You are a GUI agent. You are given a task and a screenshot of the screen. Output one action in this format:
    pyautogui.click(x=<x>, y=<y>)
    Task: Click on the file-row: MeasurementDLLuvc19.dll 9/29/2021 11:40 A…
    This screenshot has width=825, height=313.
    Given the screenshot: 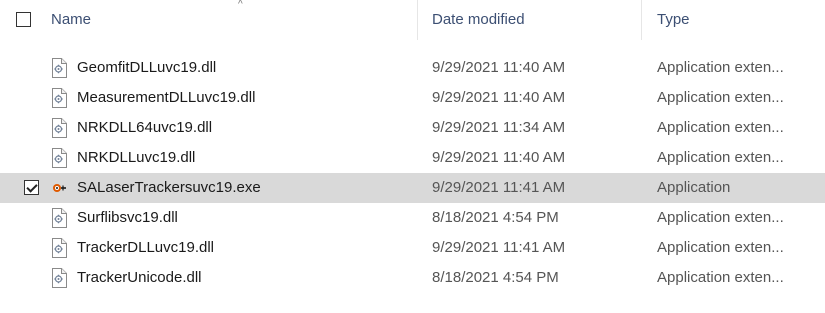 What is the action you would take?
    pyautogui.click(x=412, y=98)
    